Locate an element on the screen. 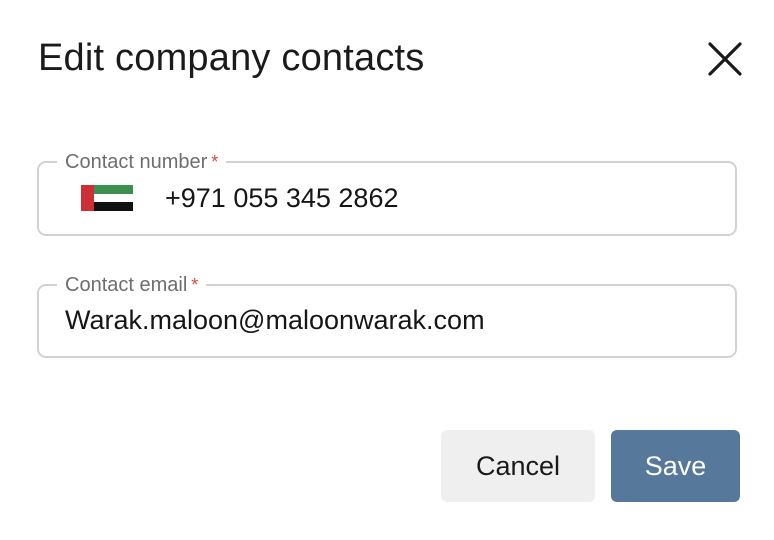 Image resolution: width=774 pixels, height=540 pixels. contact-email-label-text: Contact email is located at coordinates (126, 285).